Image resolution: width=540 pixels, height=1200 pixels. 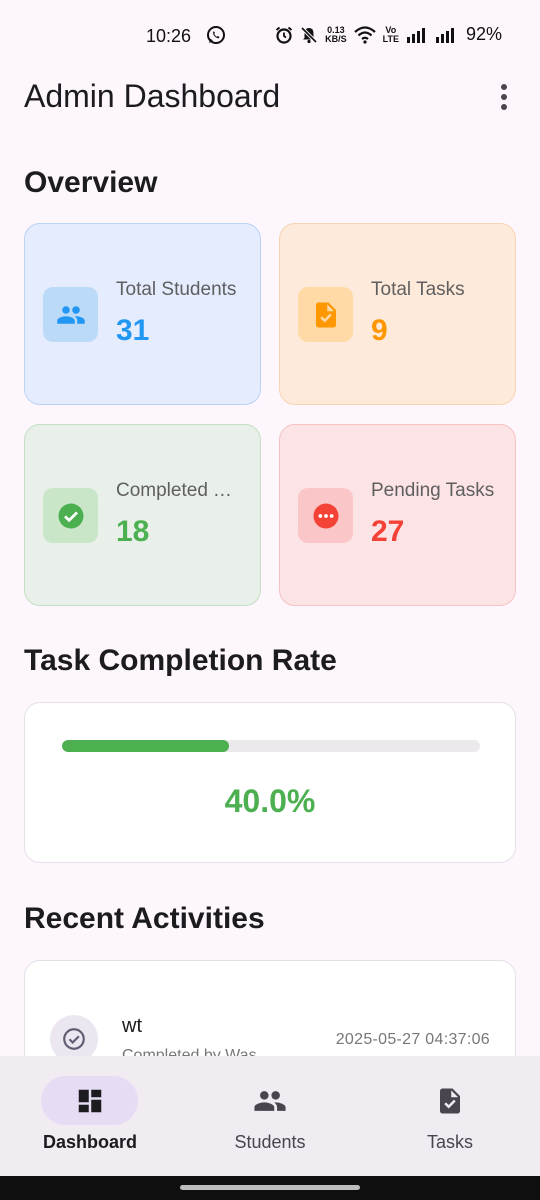 What do you see at coordinates (133, 330) in the screenshot?
I see `stat-value: 31` at bounding box center [133, 330].